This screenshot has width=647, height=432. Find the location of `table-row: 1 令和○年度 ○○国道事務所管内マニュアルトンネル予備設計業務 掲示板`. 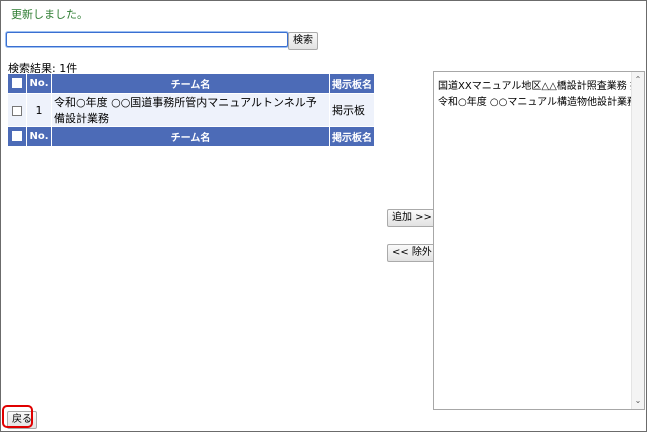

table-row: 1 令和○年度 ○○国道事務所管内マニュアルトンネル予備設計業務 掲示板 is located at coordinates (191, 110).